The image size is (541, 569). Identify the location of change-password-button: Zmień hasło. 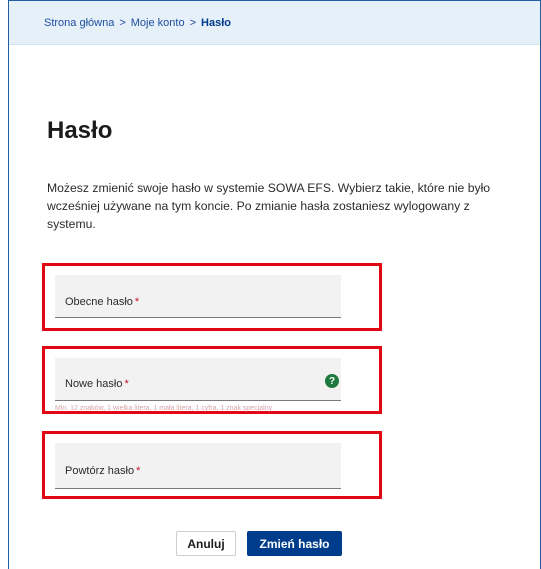
(294, 543).